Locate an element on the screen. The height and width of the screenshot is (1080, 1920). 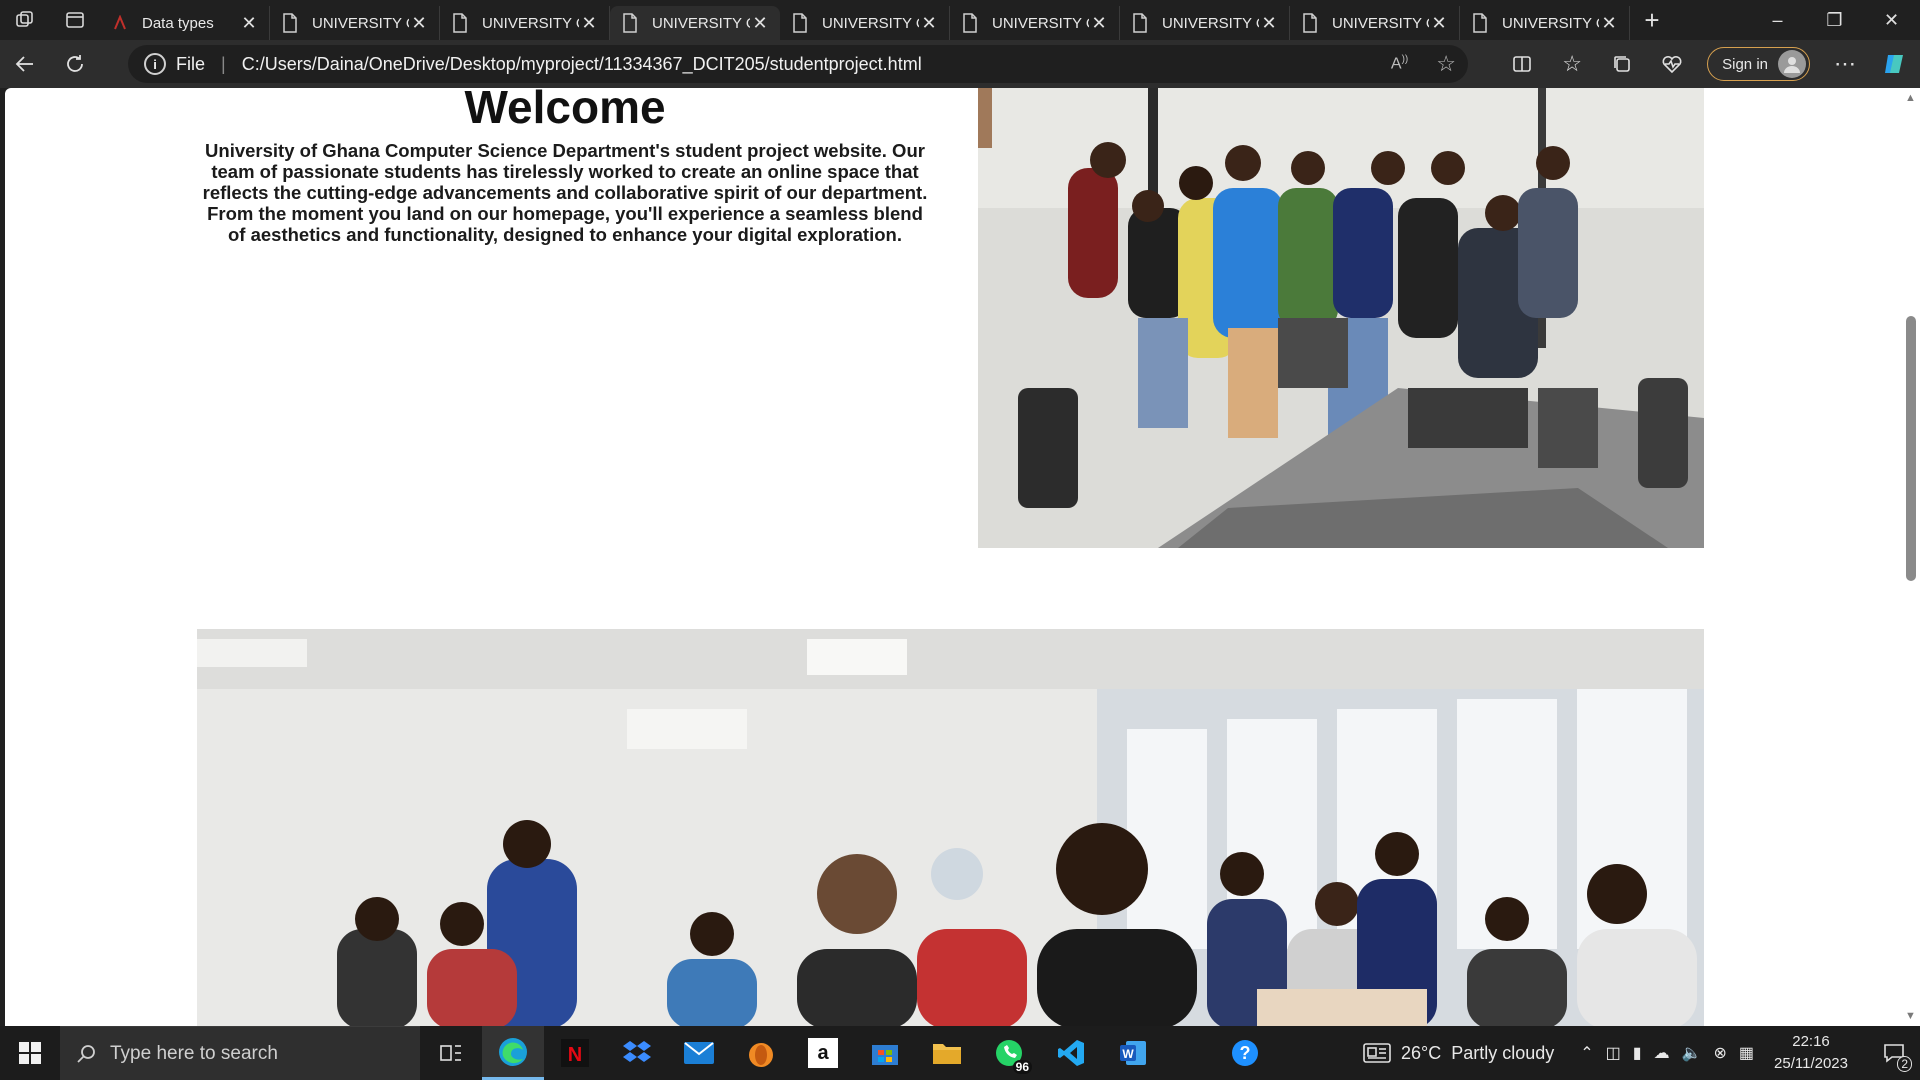
favorite-star-icon: ☆ is located at coordinates (1446, 64).